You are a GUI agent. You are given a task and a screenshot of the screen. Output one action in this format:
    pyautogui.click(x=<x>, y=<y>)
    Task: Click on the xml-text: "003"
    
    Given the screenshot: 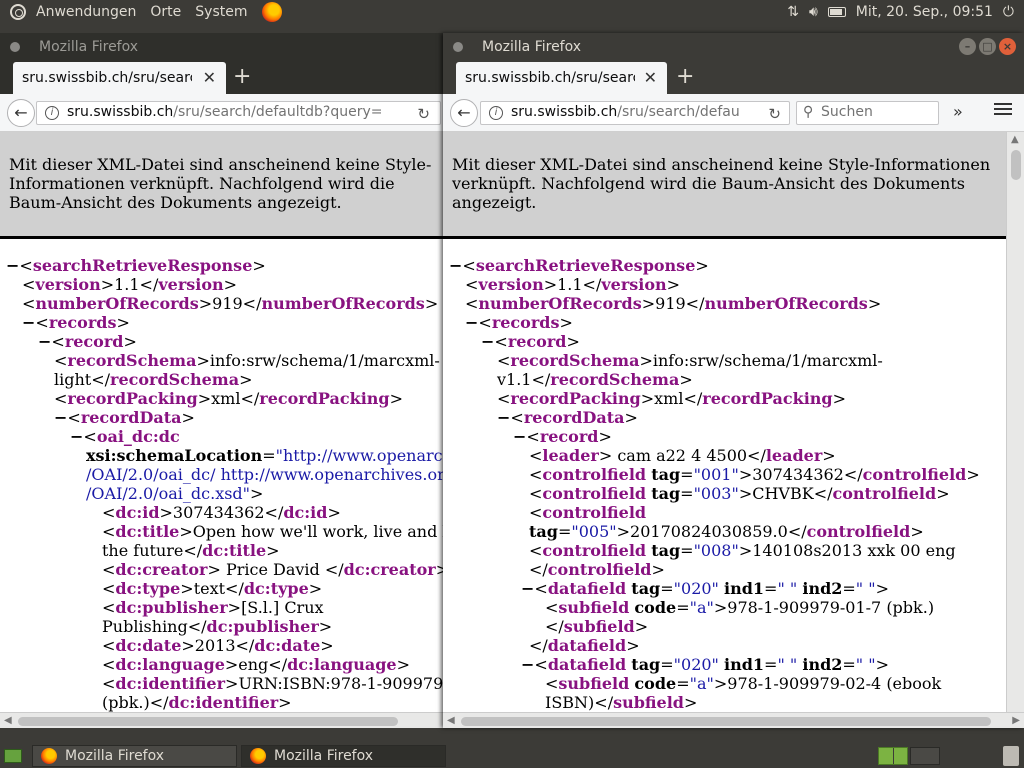 What is the action you would take?
    pyautogui.click(x=716, y=493)
    